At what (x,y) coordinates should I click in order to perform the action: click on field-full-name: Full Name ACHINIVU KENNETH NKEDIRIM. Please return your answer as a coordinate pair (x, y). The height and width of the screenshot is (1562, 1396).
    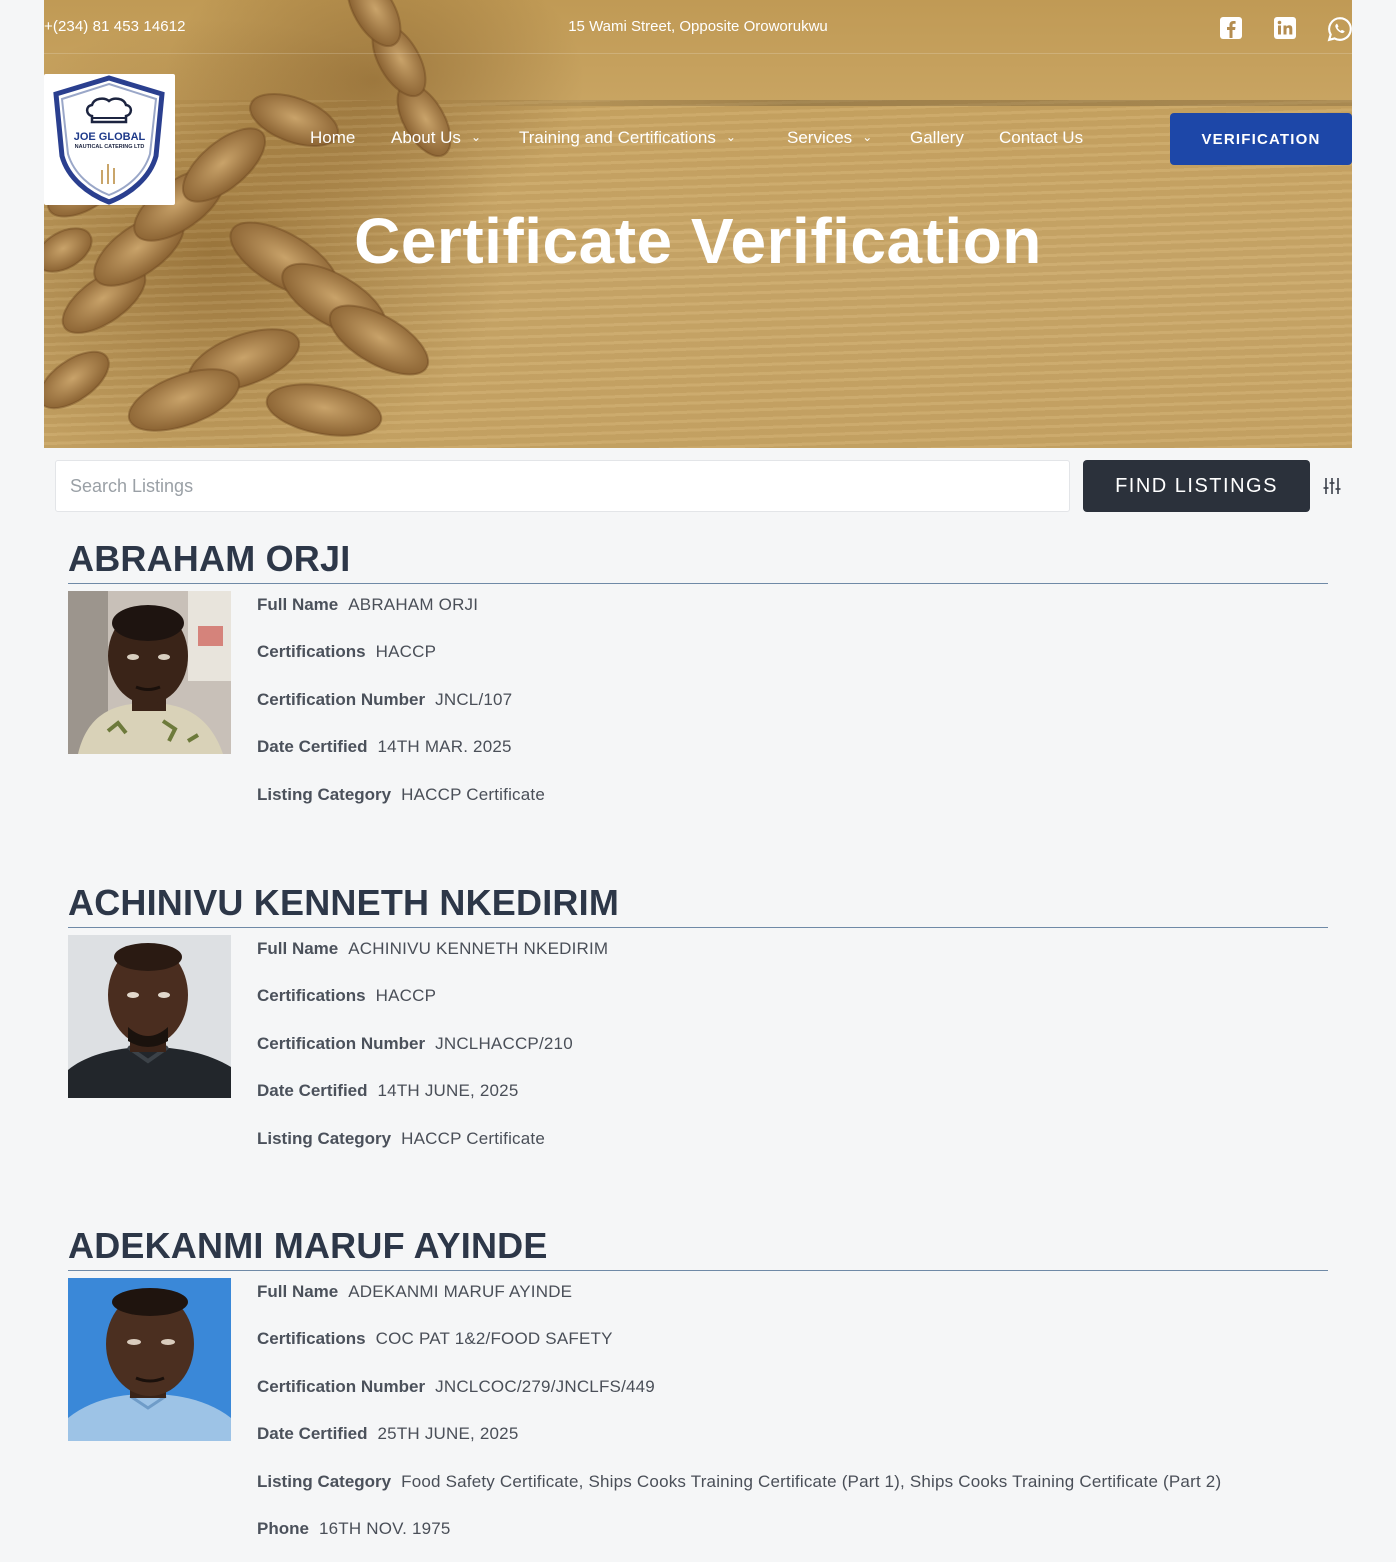
    Looking at the image, I should click on (807, 958).